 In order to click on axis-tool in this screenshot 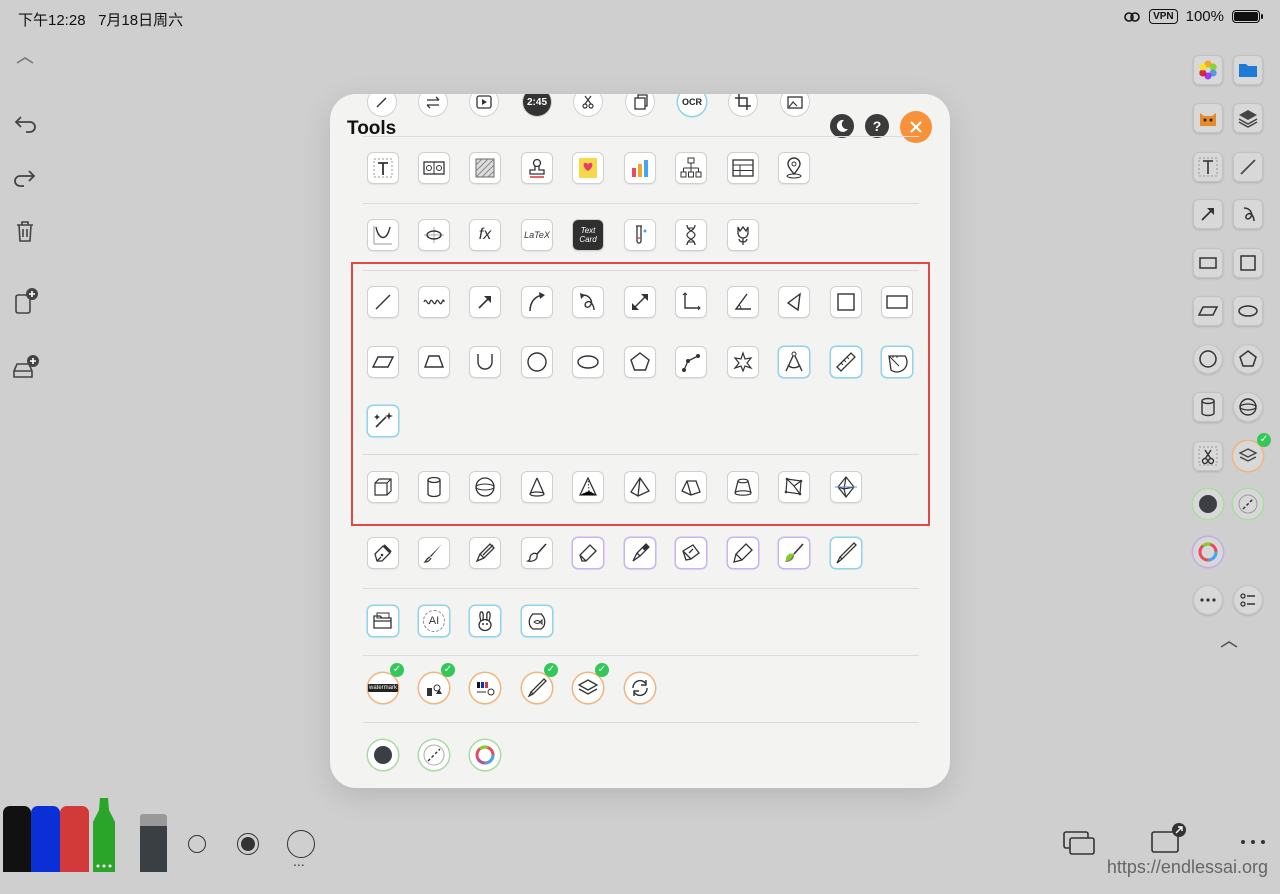, I will do `click(691, 302)`.